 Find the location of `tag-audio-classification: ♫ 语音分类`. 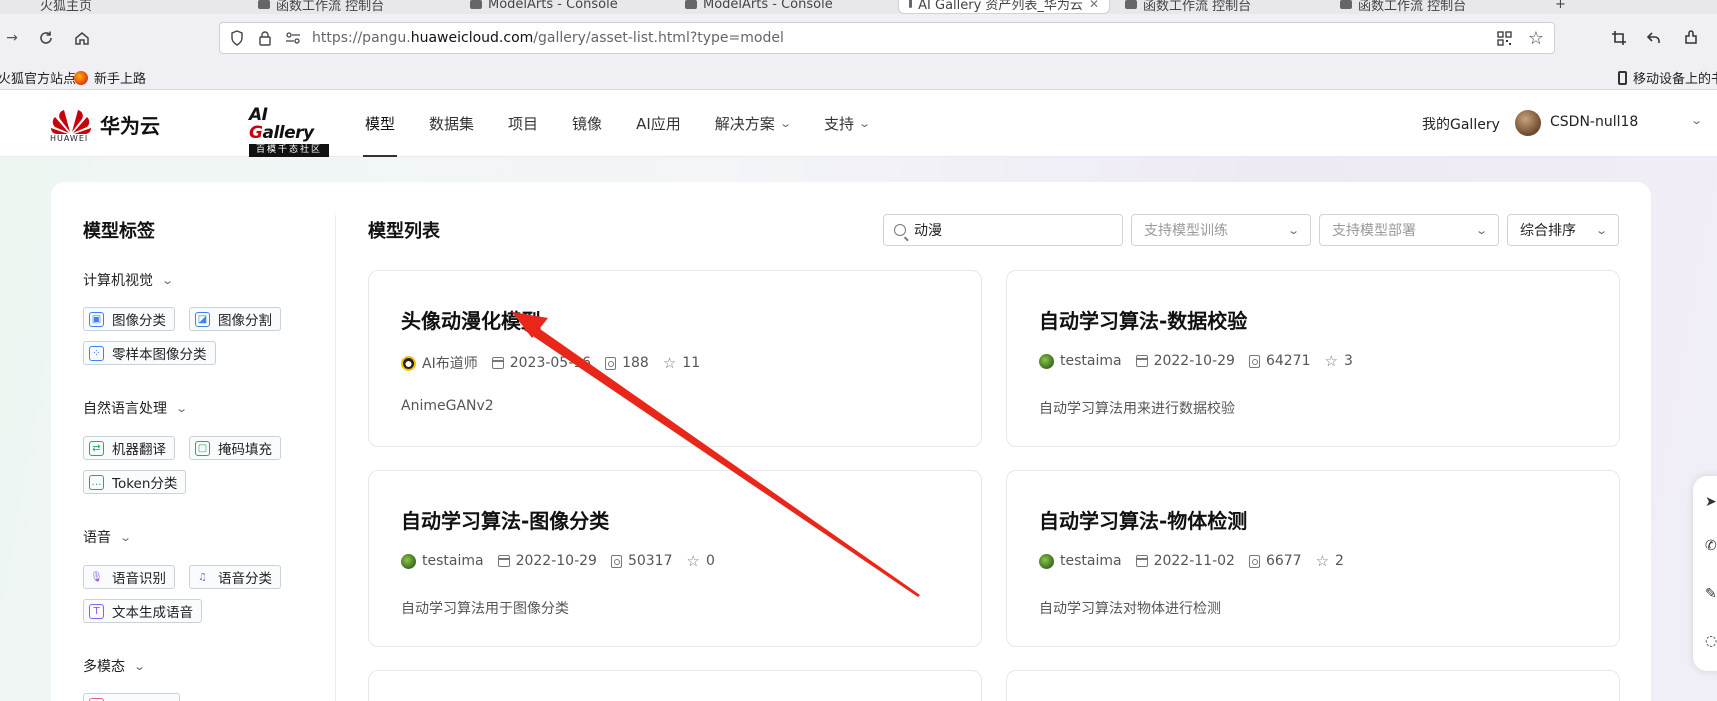

tag-audio-classification: ♫ 语音分类 is located at coordinates (235, 577).